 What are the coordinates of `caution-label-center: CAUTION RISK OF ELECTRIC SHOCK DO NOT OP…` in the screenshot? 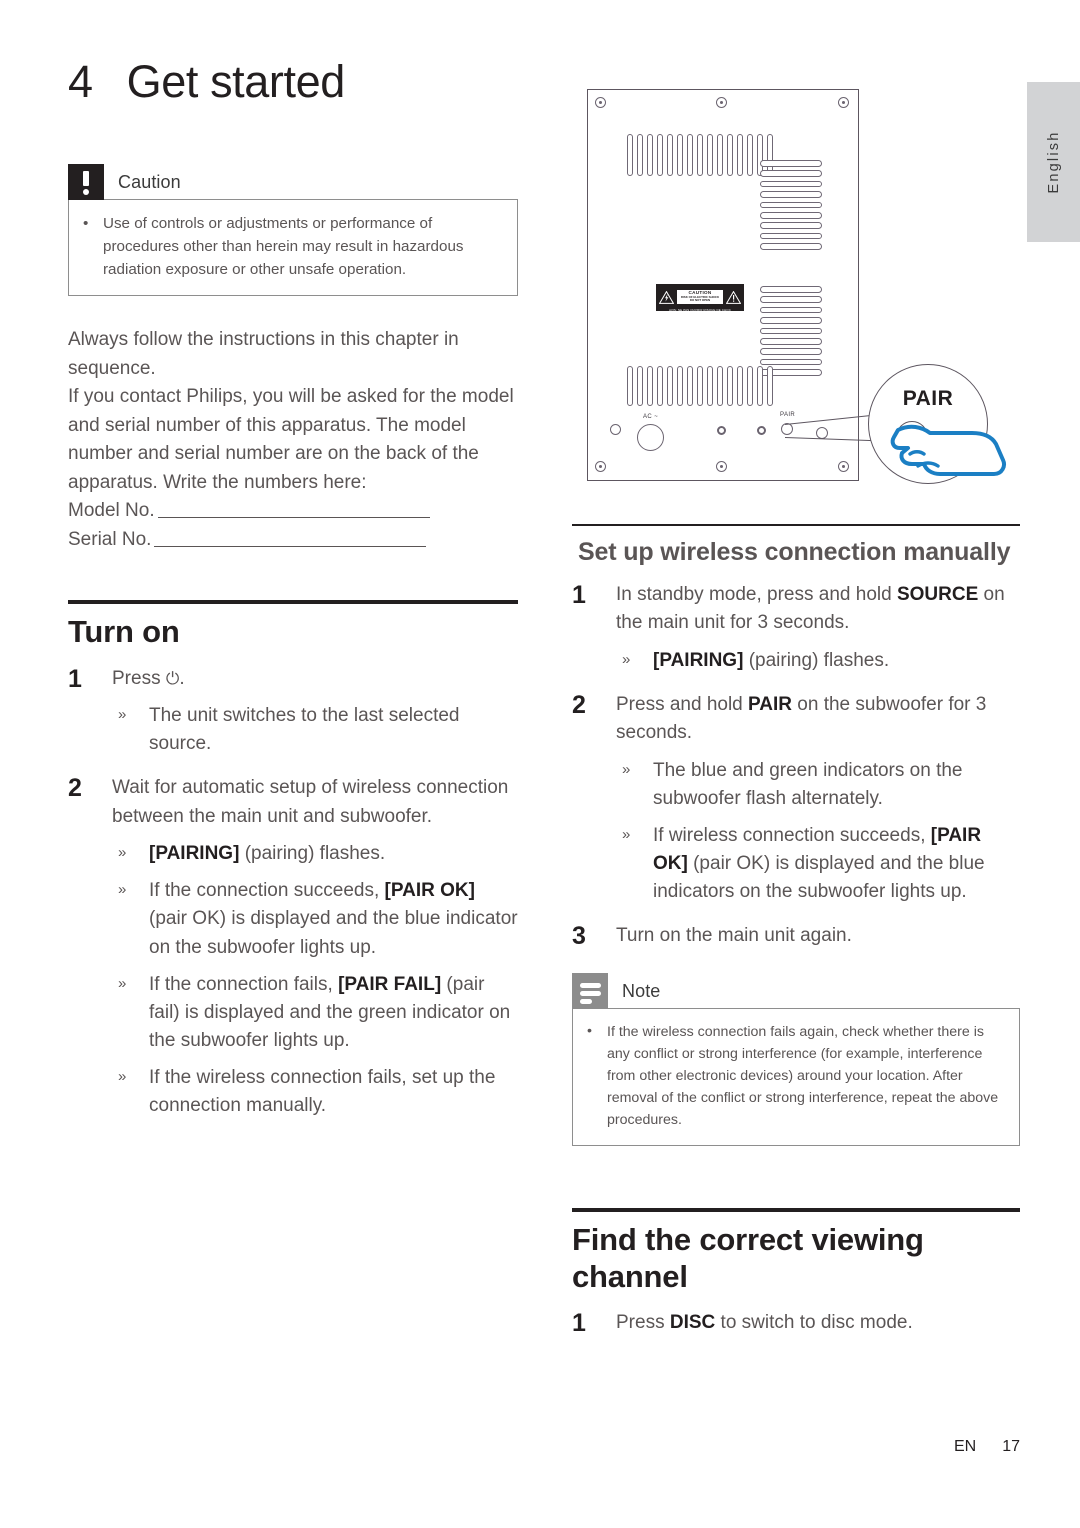 It's located at (700, 297).